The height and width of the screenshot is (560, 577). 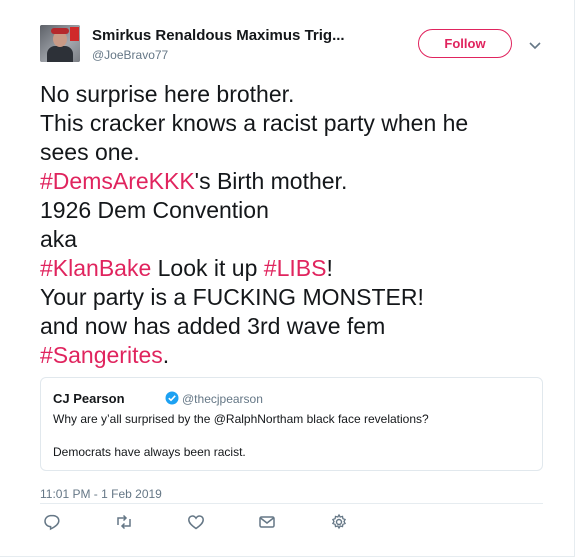 I want to click on tweet-text-line: #Sangerites., so click(x=254, y=355).